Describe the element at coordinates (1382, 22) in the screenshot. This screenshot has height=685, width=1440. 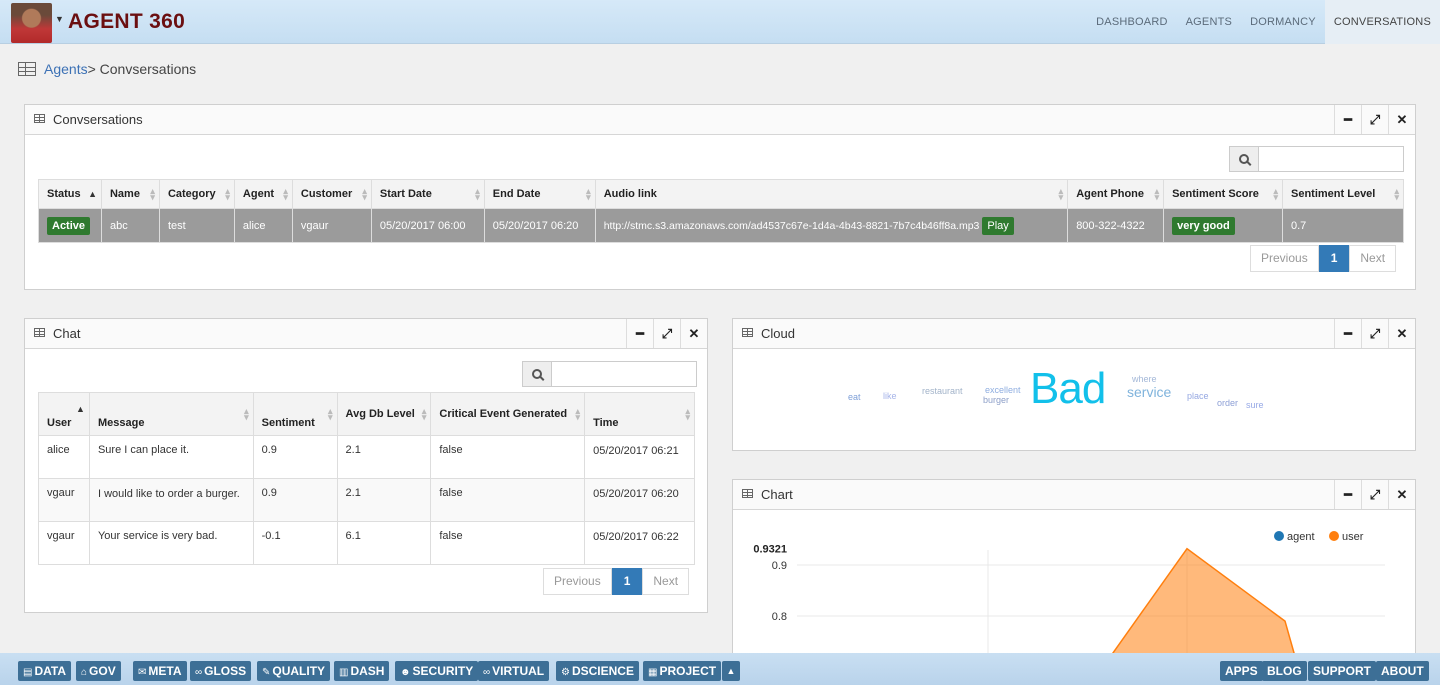
I see `tab-conversations: CONVERSATIONS` at that location.